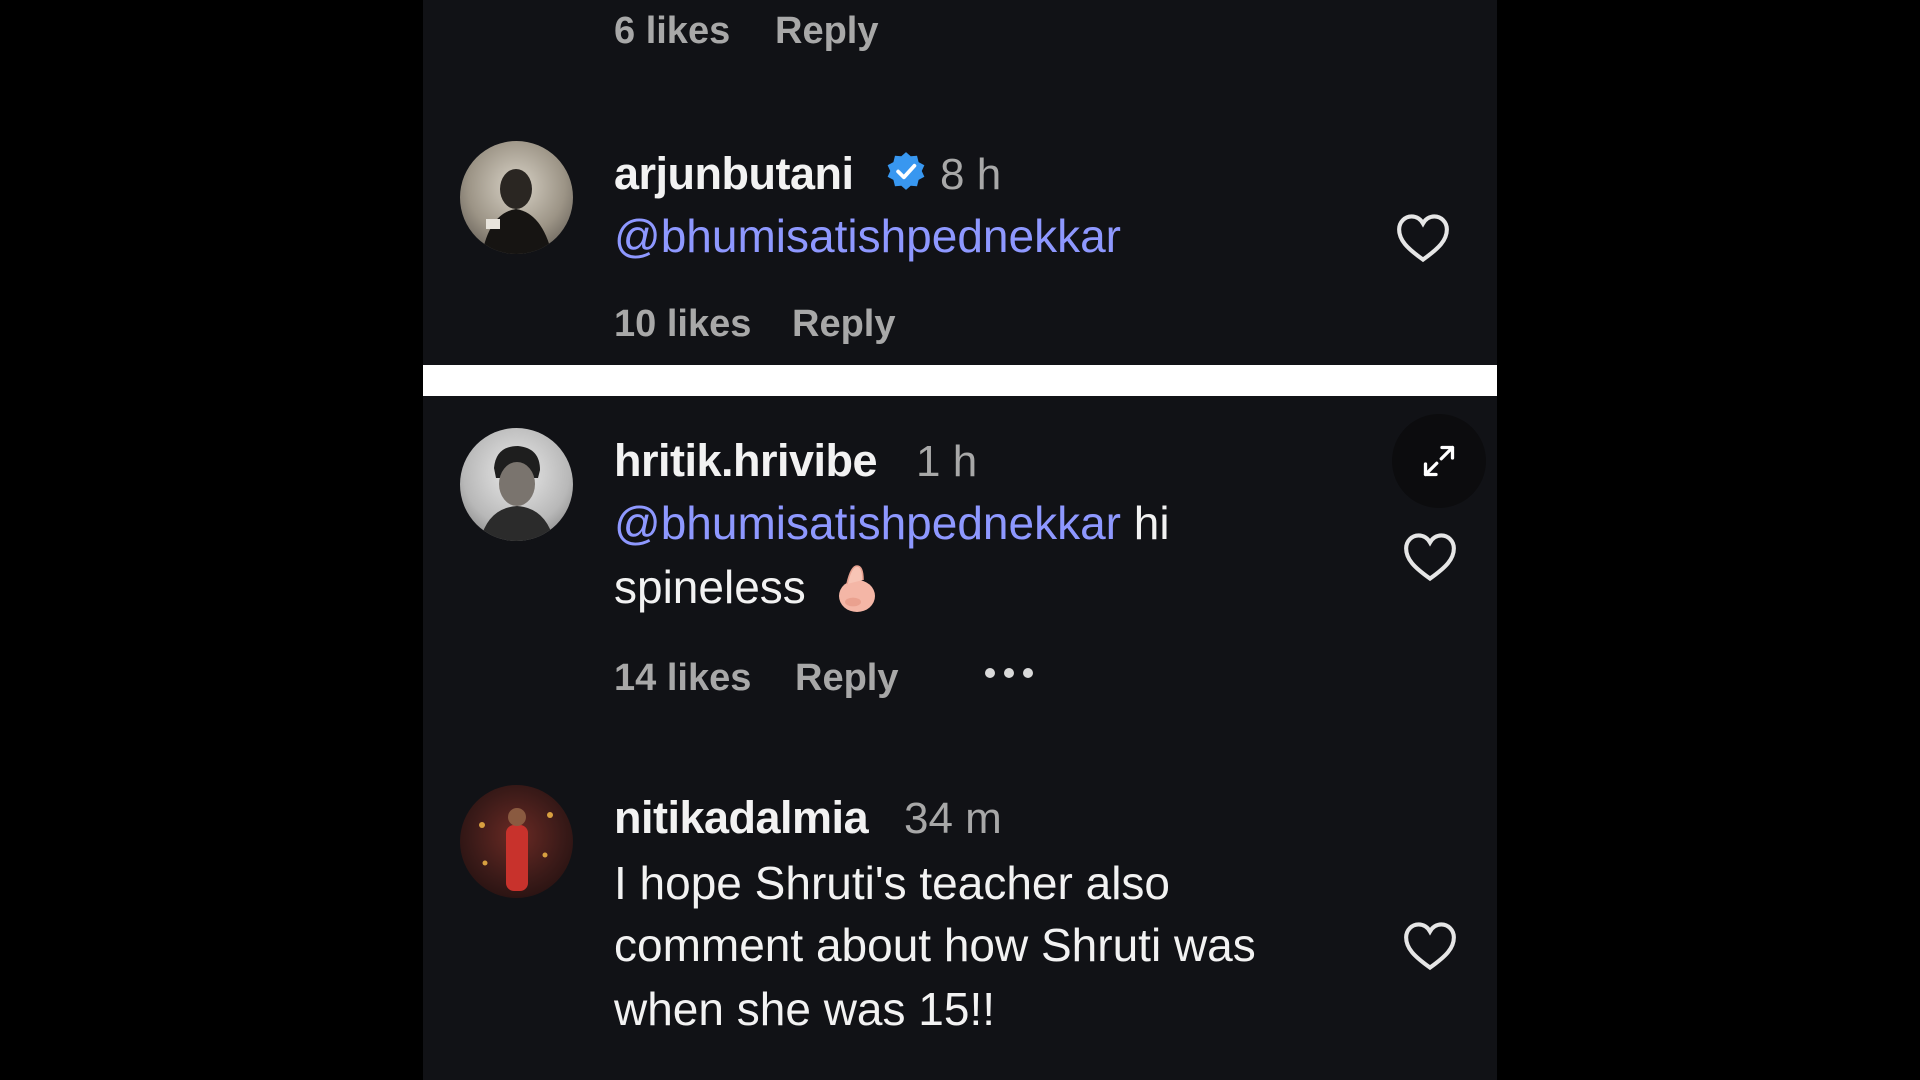  Describe the element at coordinates (682, 324) in the screenshot. I see `likes-count: 10 likes` at that location.